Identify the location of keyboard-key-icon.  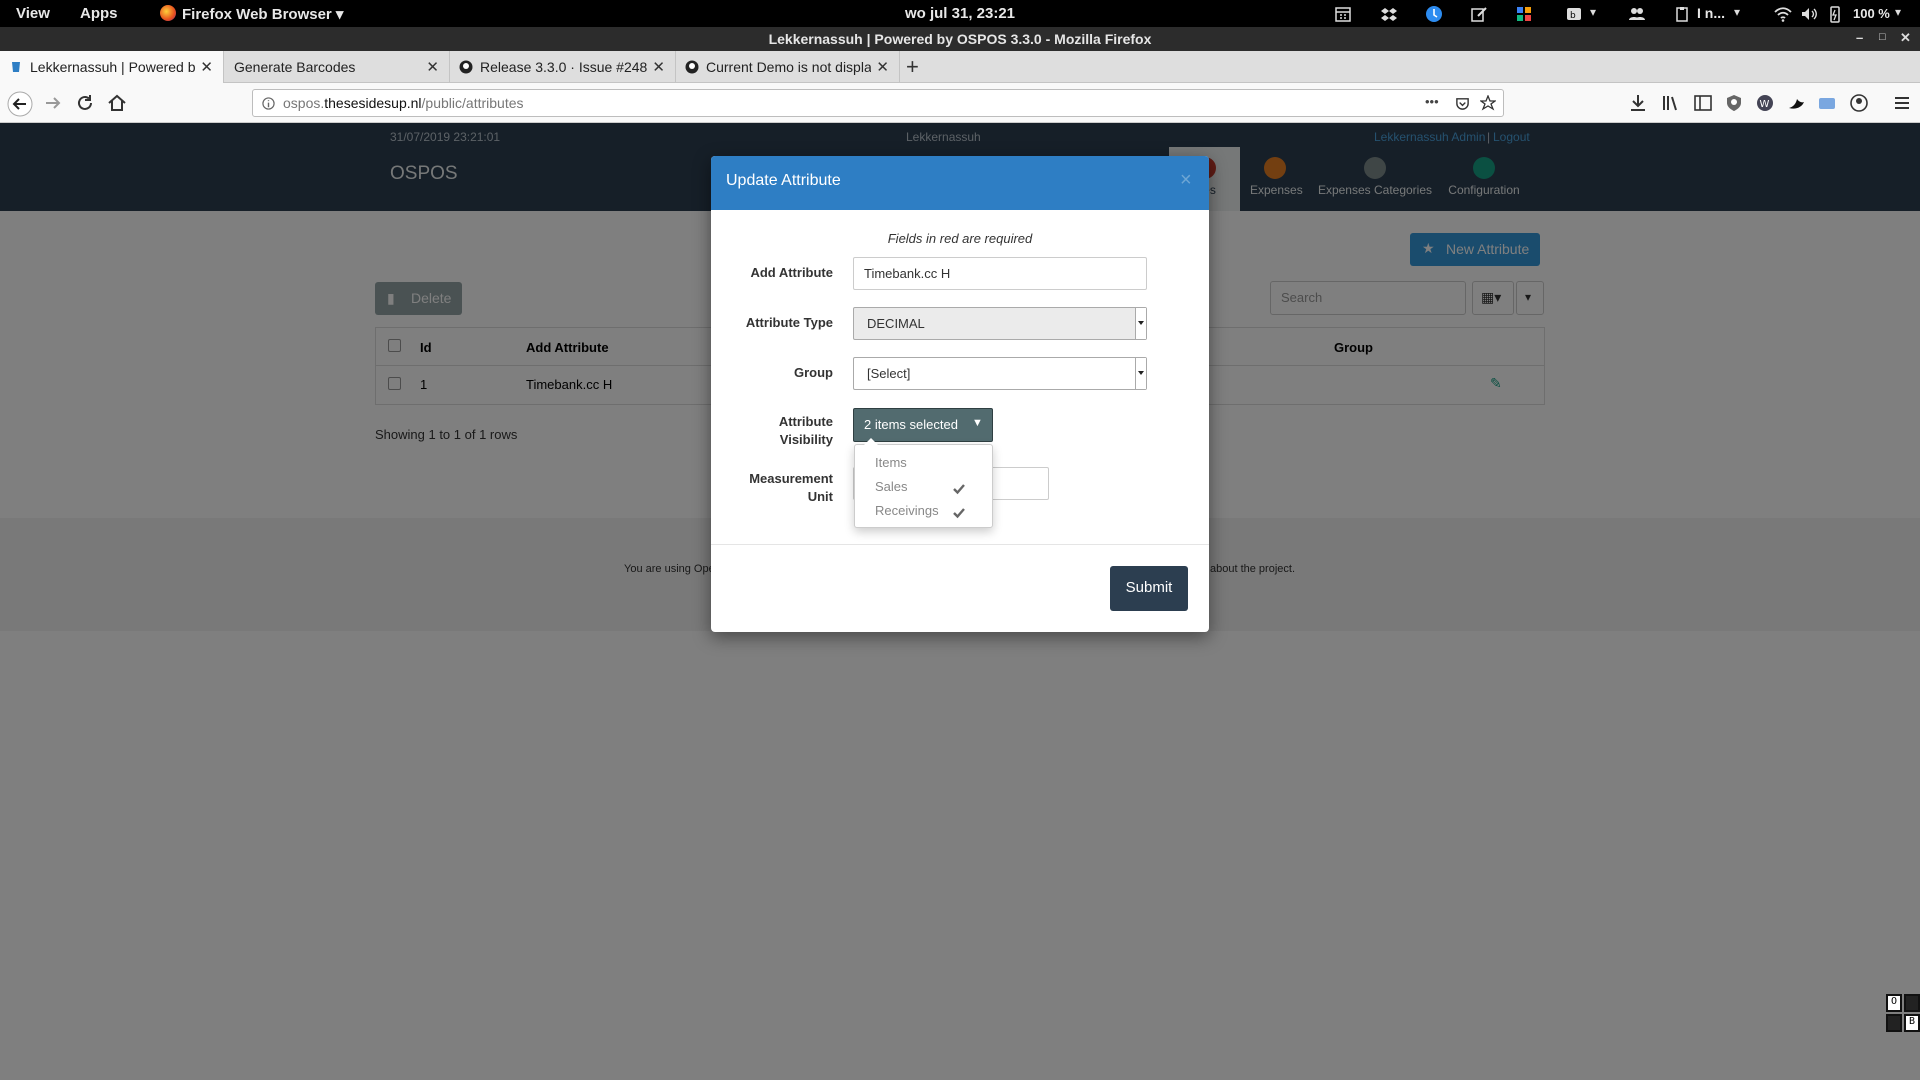
(1912, 1003).